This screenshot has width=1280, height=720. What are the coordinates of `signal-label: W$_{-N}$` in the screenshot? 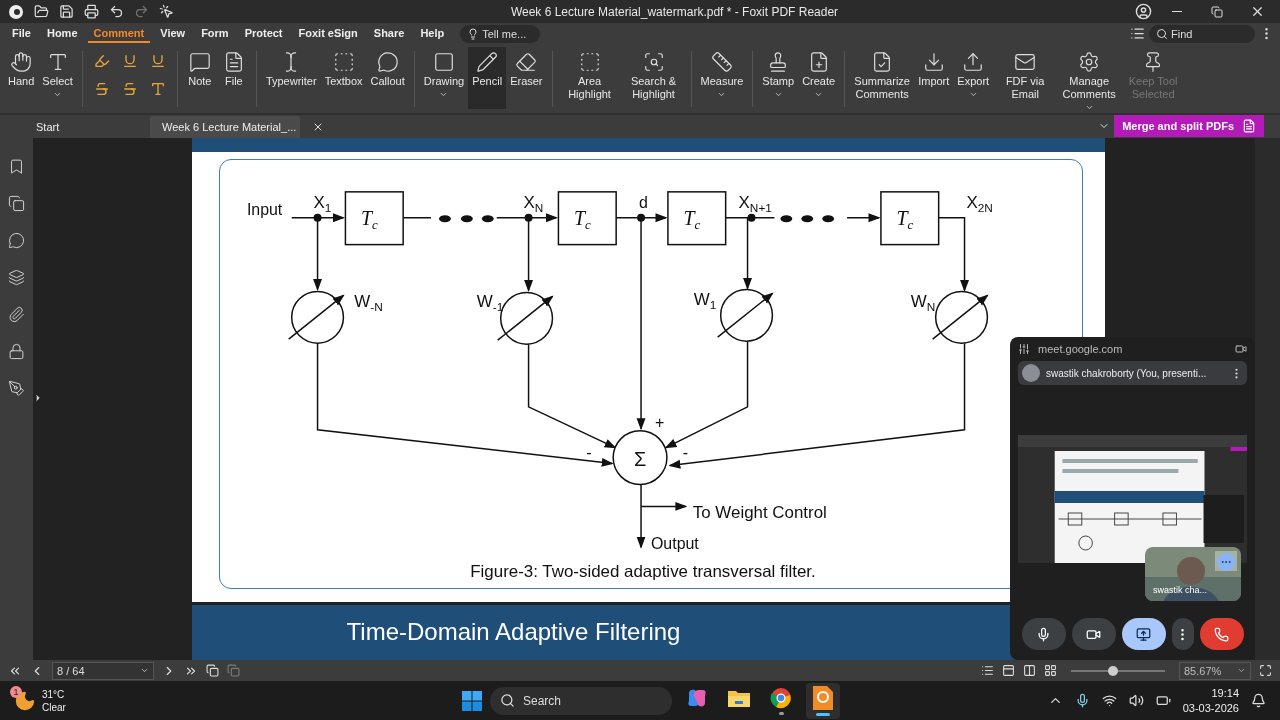 It's located at (368, 303).